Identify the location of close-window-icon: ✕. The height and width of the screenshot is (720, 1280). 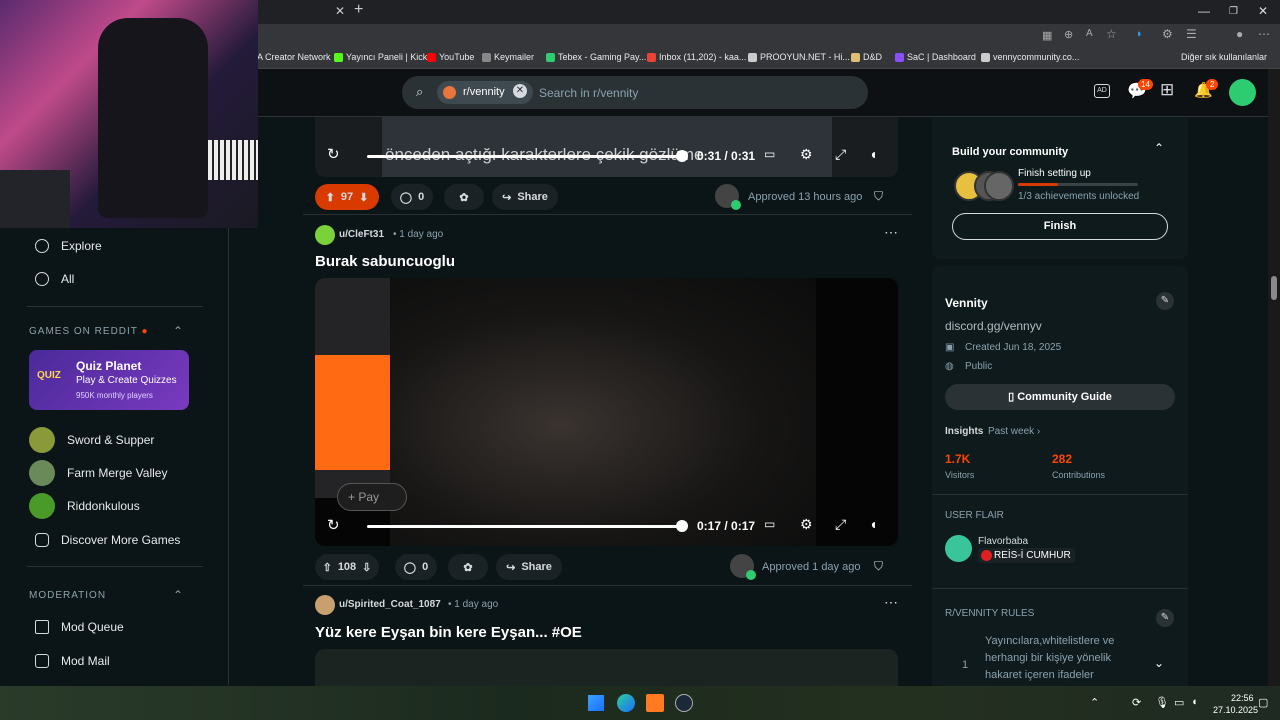
(1263, 11).